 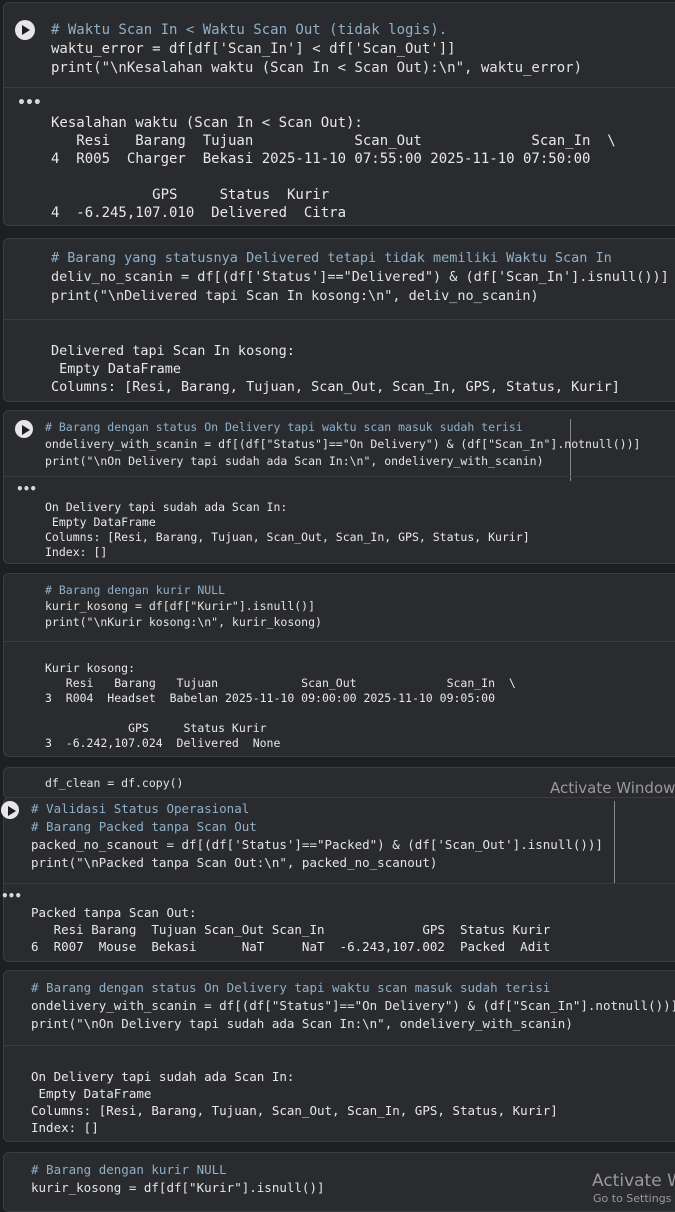 What do you see at coordinates (190, 195) in the screenshot?
I see `output-line: GPS Status Kurir` at bounding box center [190, 195].